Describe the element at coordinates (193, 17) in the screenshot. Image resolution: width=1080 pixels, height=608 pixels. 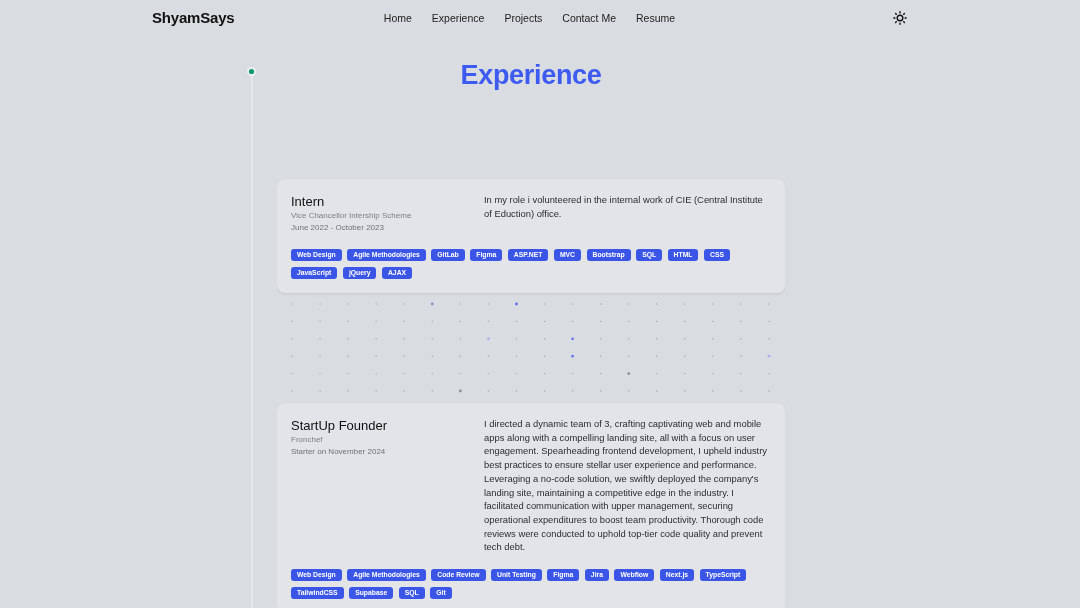
I see `site-logo: ShyamSays` at that location.